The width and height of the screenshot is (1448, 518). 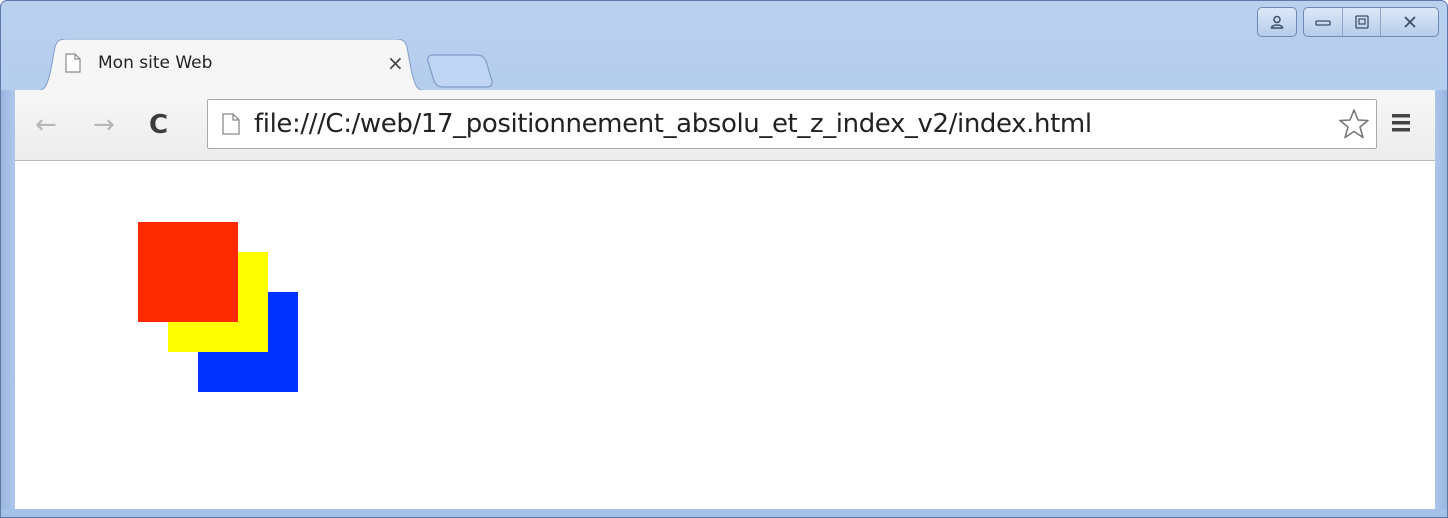 I want to click on new-tab-button, so click(x=461, y=73).